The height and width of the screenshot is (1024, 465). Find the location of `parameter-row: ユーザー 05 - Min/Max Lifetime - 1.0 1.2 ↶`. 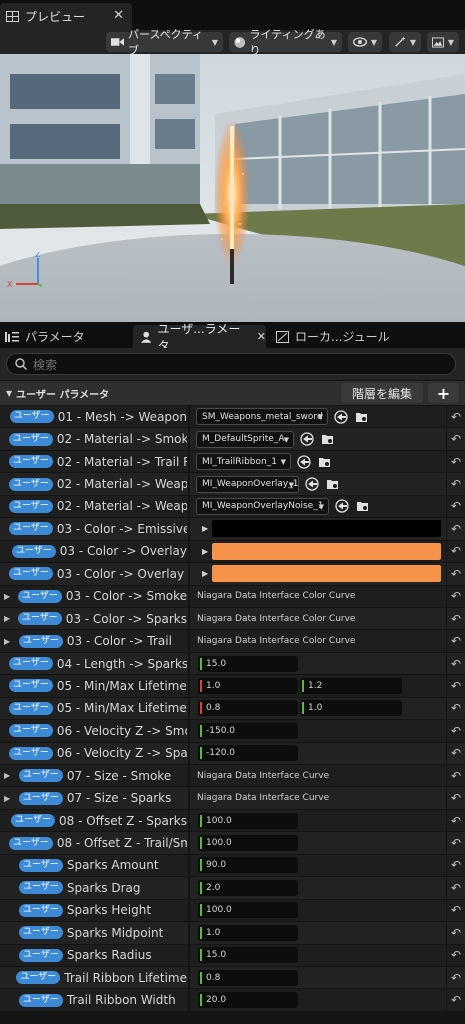

parameter-row: ユーザー 05 - Min/Max Lifetime - 1.0 1.2 ↶ is located at coordinates (232, 686).